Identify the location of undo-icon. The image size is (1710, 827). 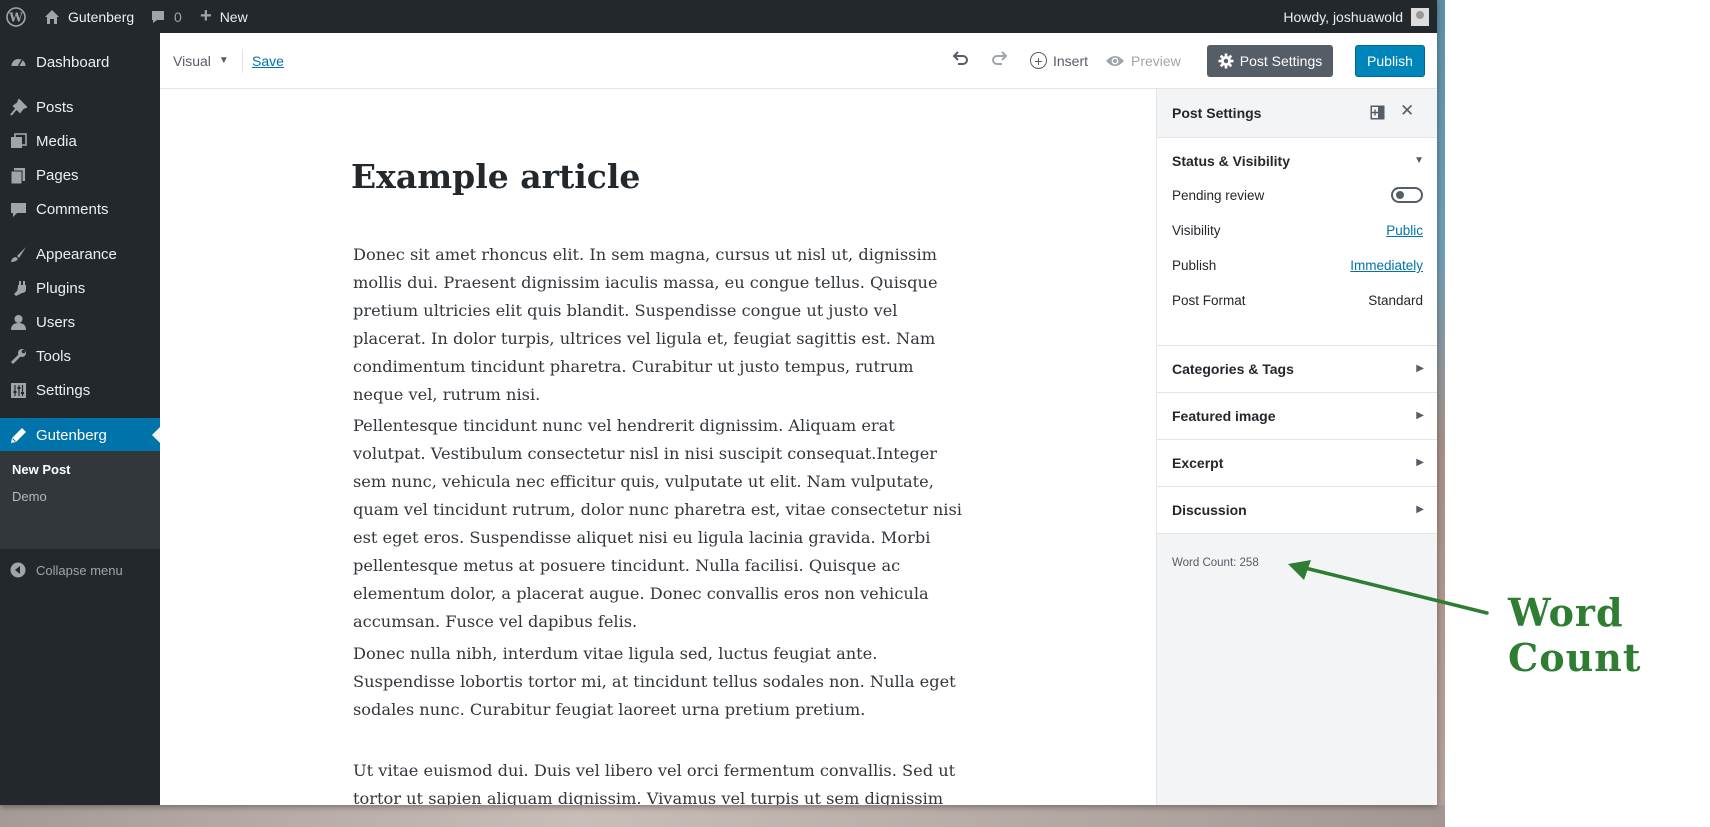
(960, 61).